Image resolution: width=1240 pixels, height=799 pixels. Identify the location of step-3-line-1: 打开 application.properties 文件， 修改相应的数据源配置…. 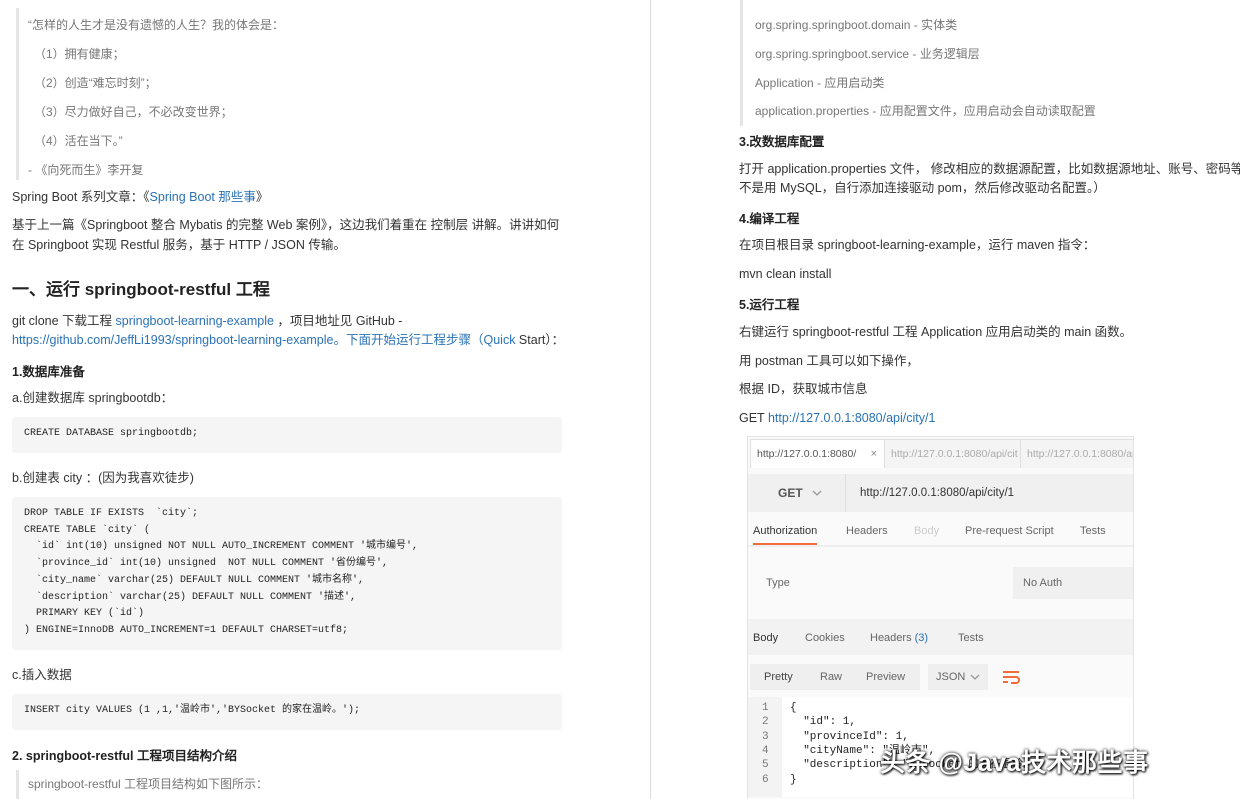
(989, 169).